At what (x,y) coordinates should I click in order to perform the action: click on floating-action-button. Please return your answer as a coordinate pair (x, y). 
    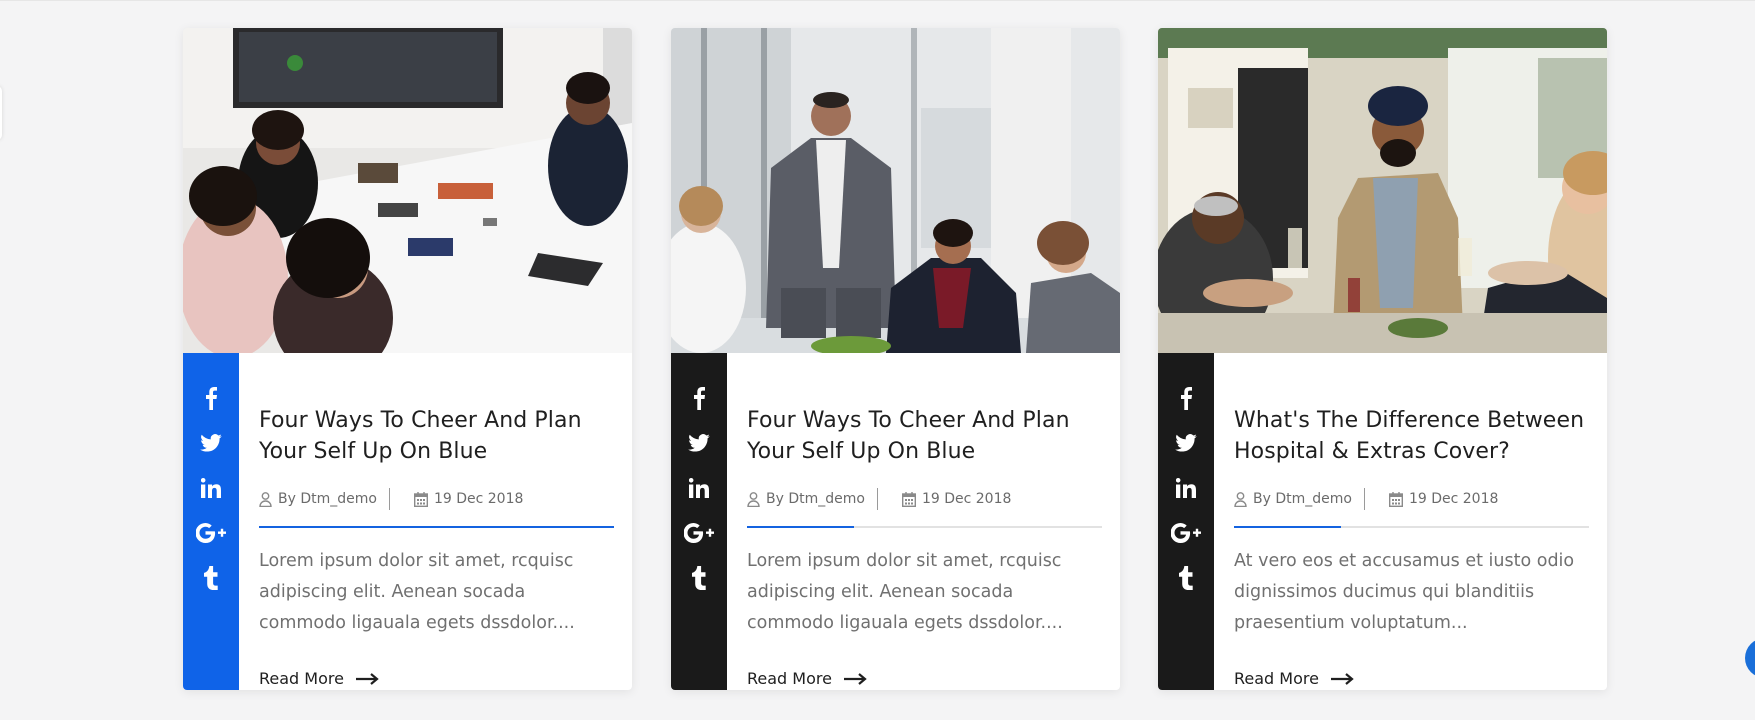
    Looking at the image, I should click on (1750, 658).